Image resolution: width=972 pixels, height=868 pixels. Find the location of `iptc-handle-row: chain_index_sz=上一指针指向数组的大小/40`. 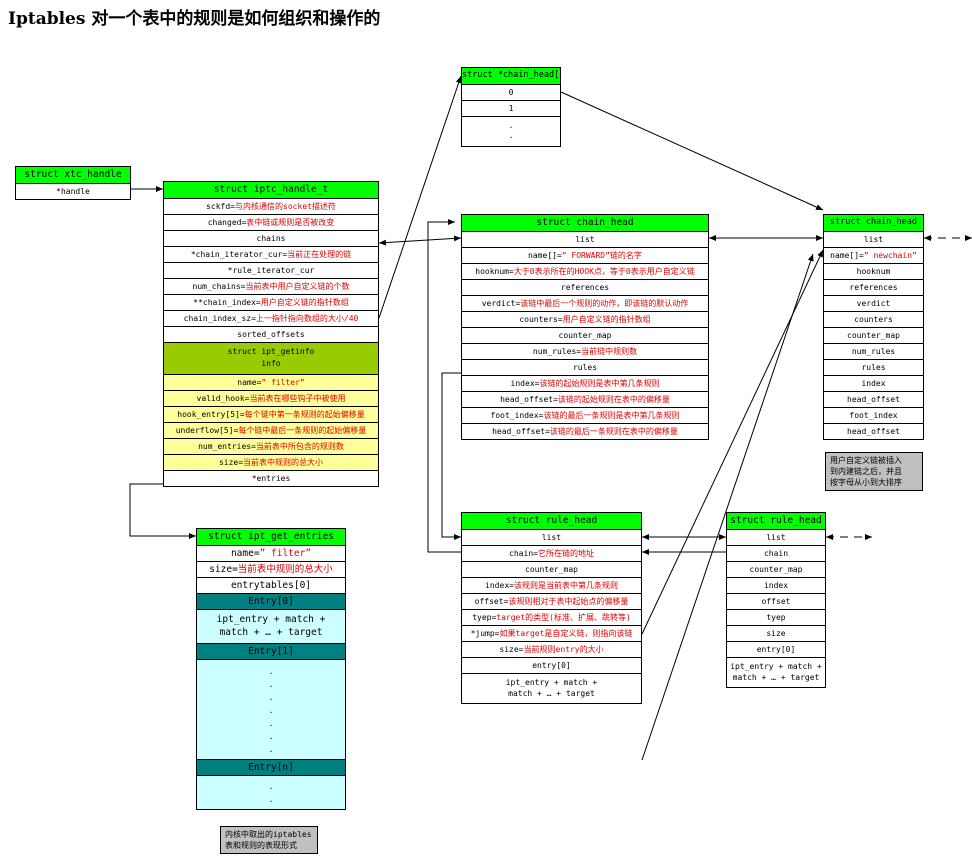

iptc-handle-row: chain_index_sz=上一指针指向数组的大小/40 is located at coordinates (271, 318).